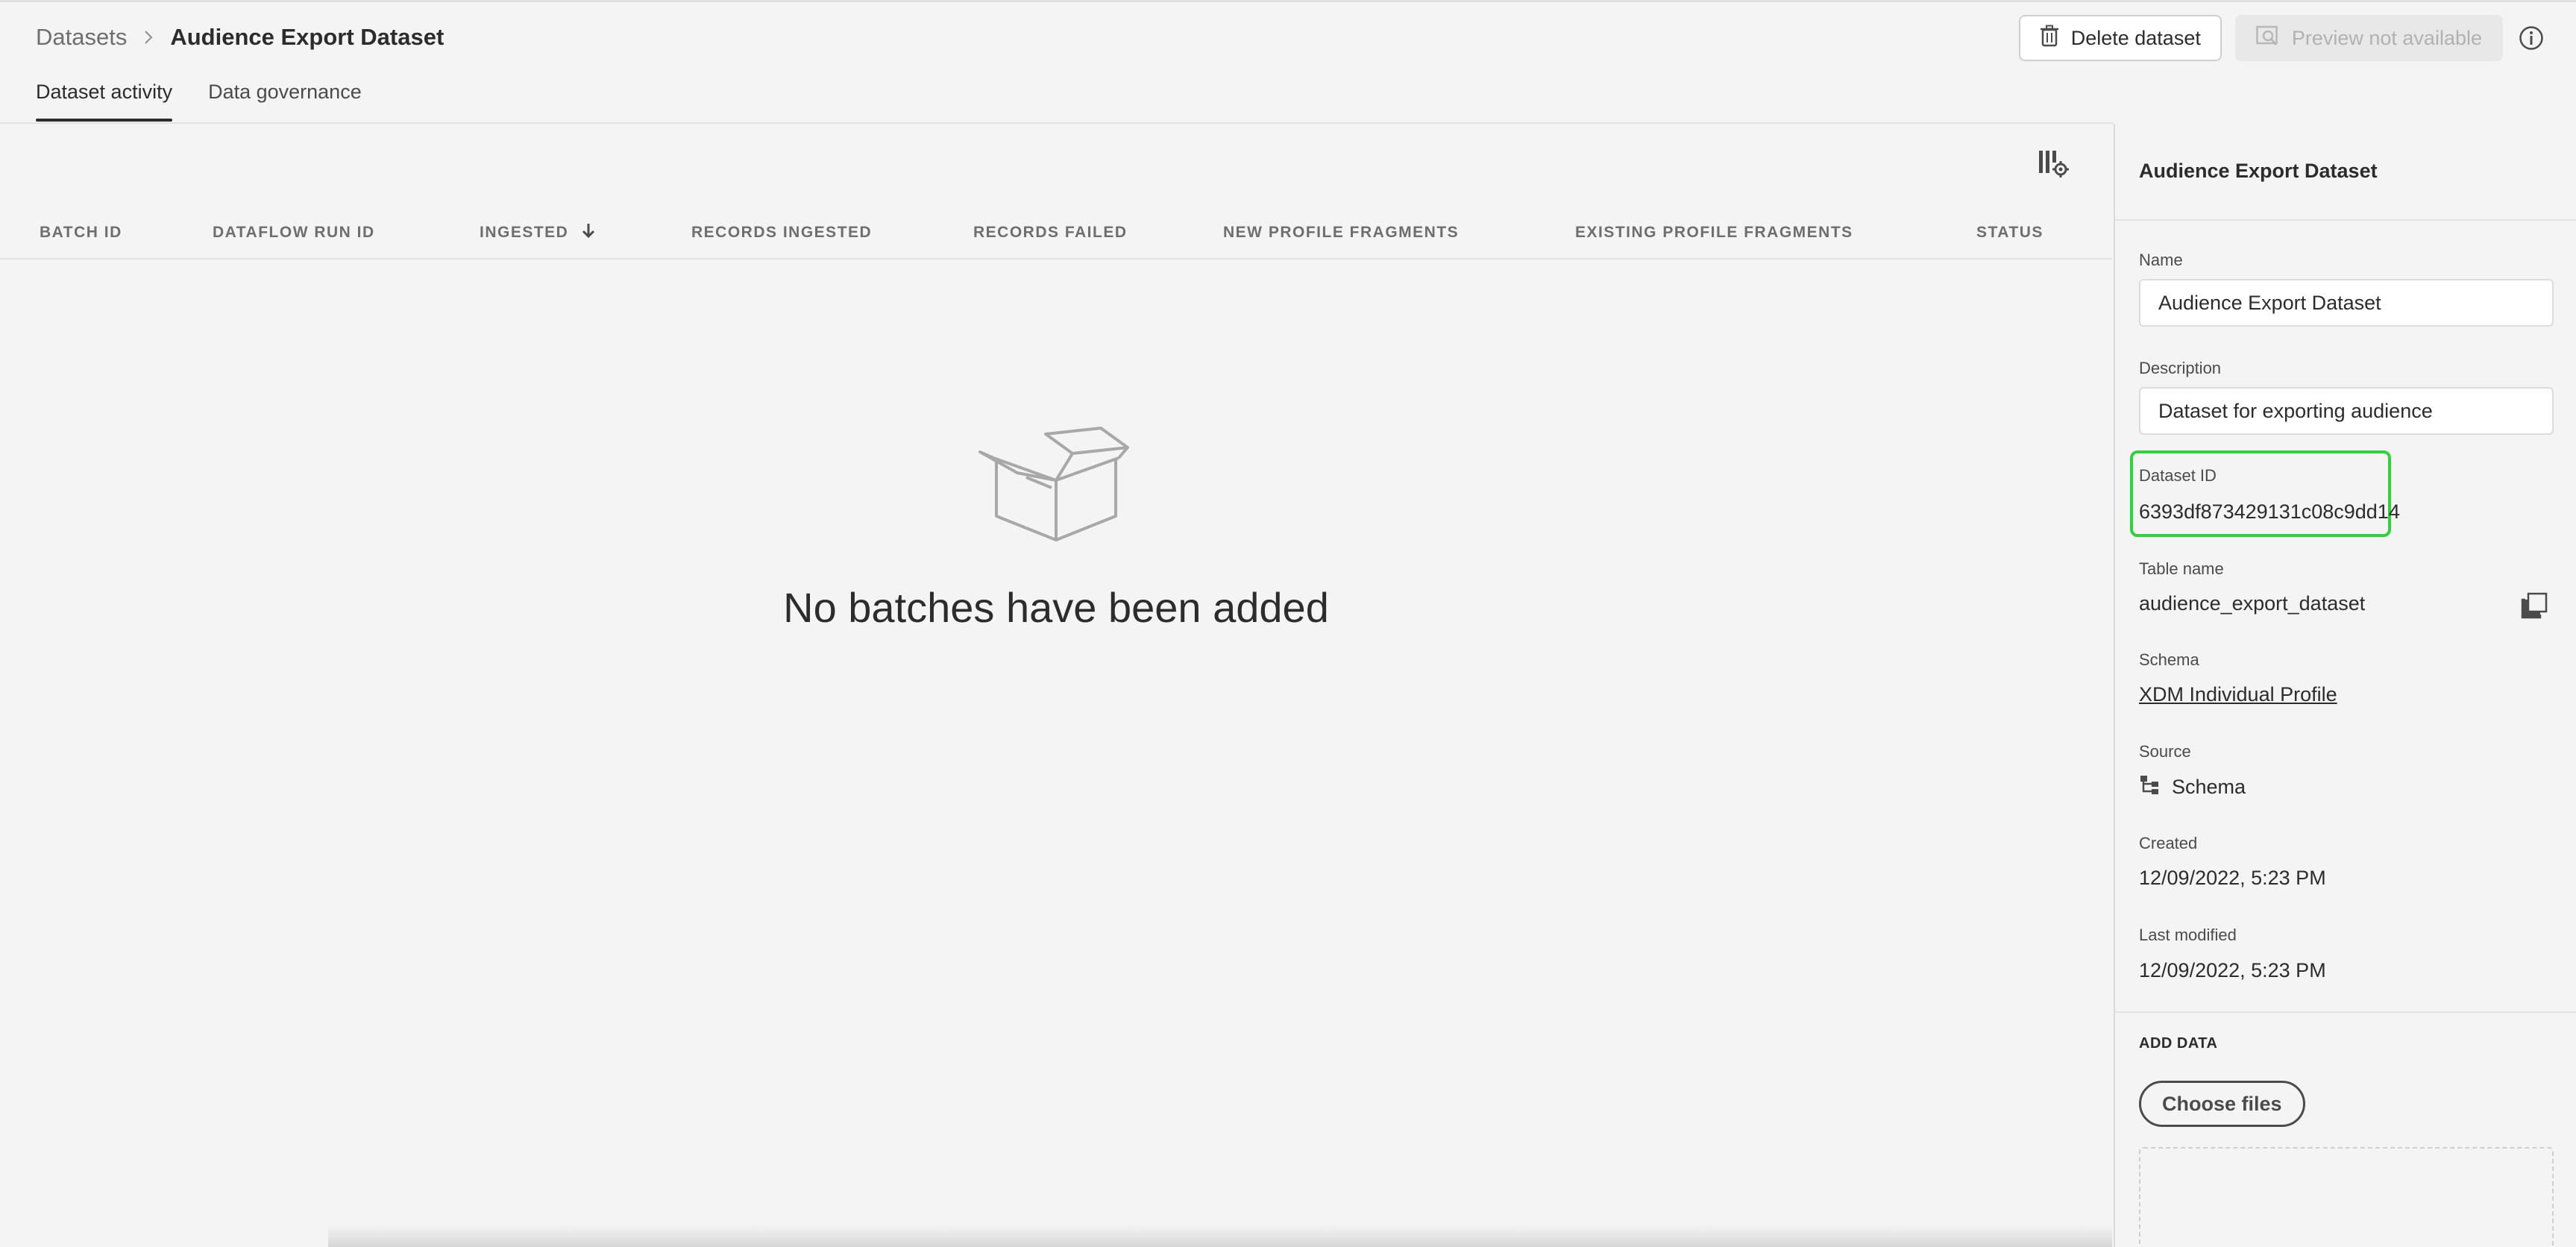 This screenshot has width=2576, height=1247. I want to click on chevron-right-icon, so click(149, 37).